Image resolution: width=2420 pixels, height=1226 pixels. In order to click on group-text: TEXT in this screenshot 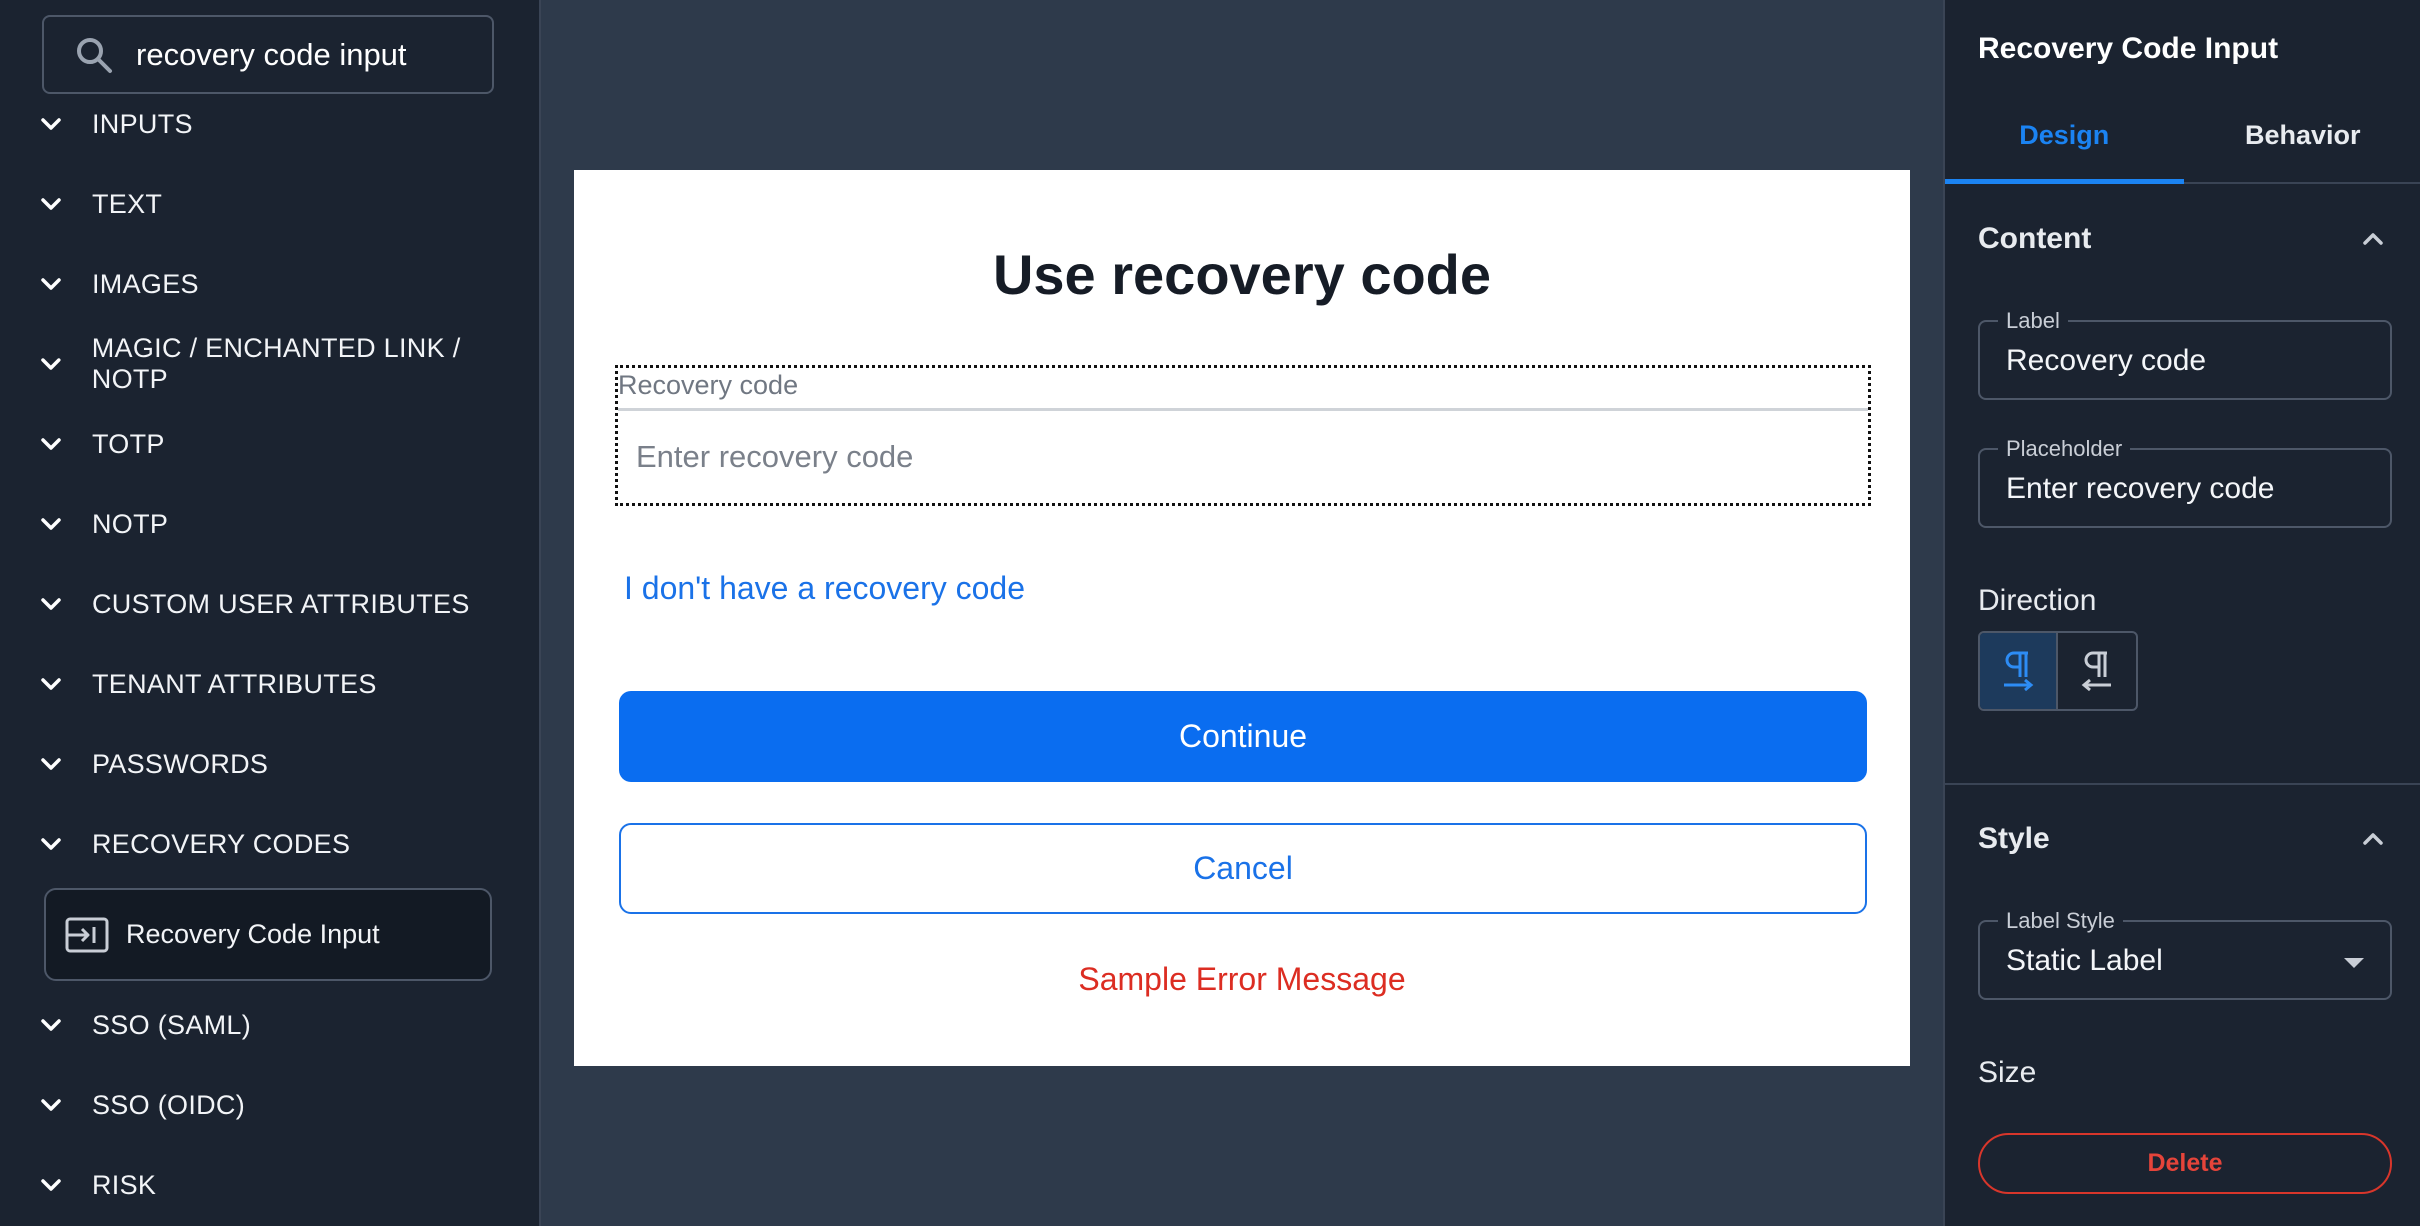, I will do `click(269, 204)`.